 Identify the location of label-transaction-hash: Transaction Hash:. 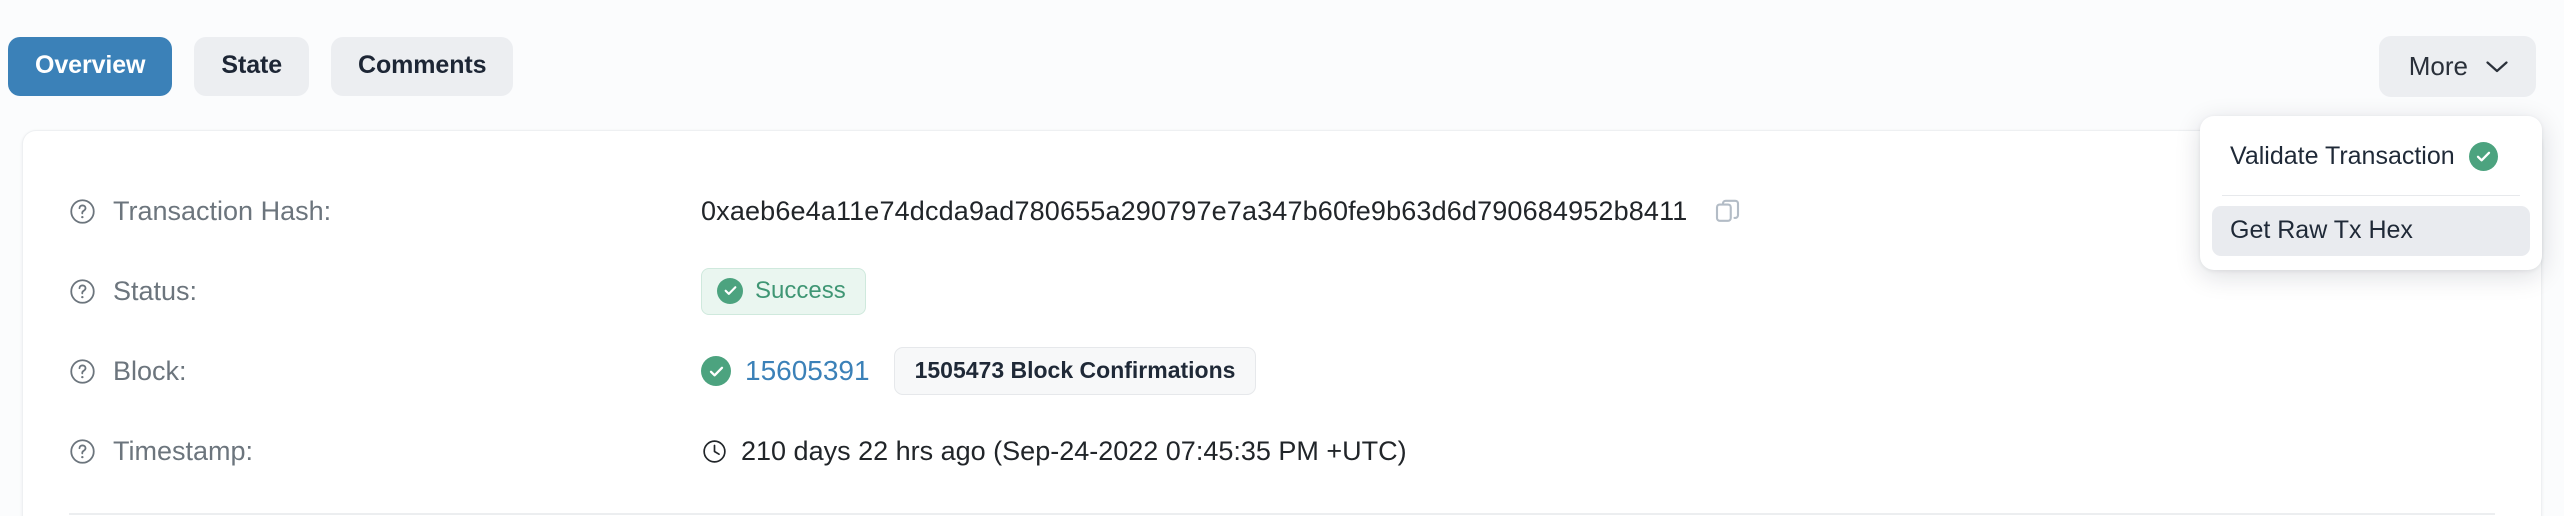
(385, 210).